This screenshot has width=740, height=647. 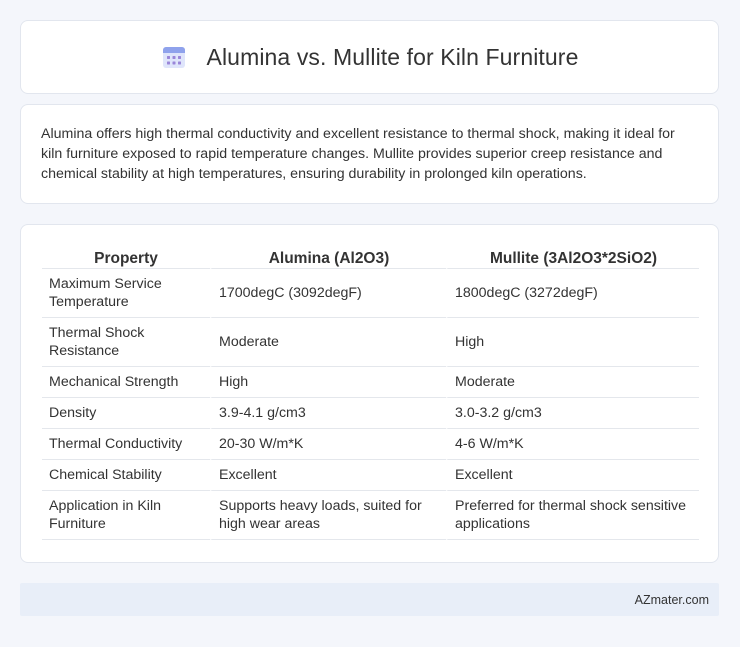 What do you see at coordinates (126, 342) in the screenshot?
I see `property-cell: Thermal Shock Resistance` at bounding box center [126, 342].